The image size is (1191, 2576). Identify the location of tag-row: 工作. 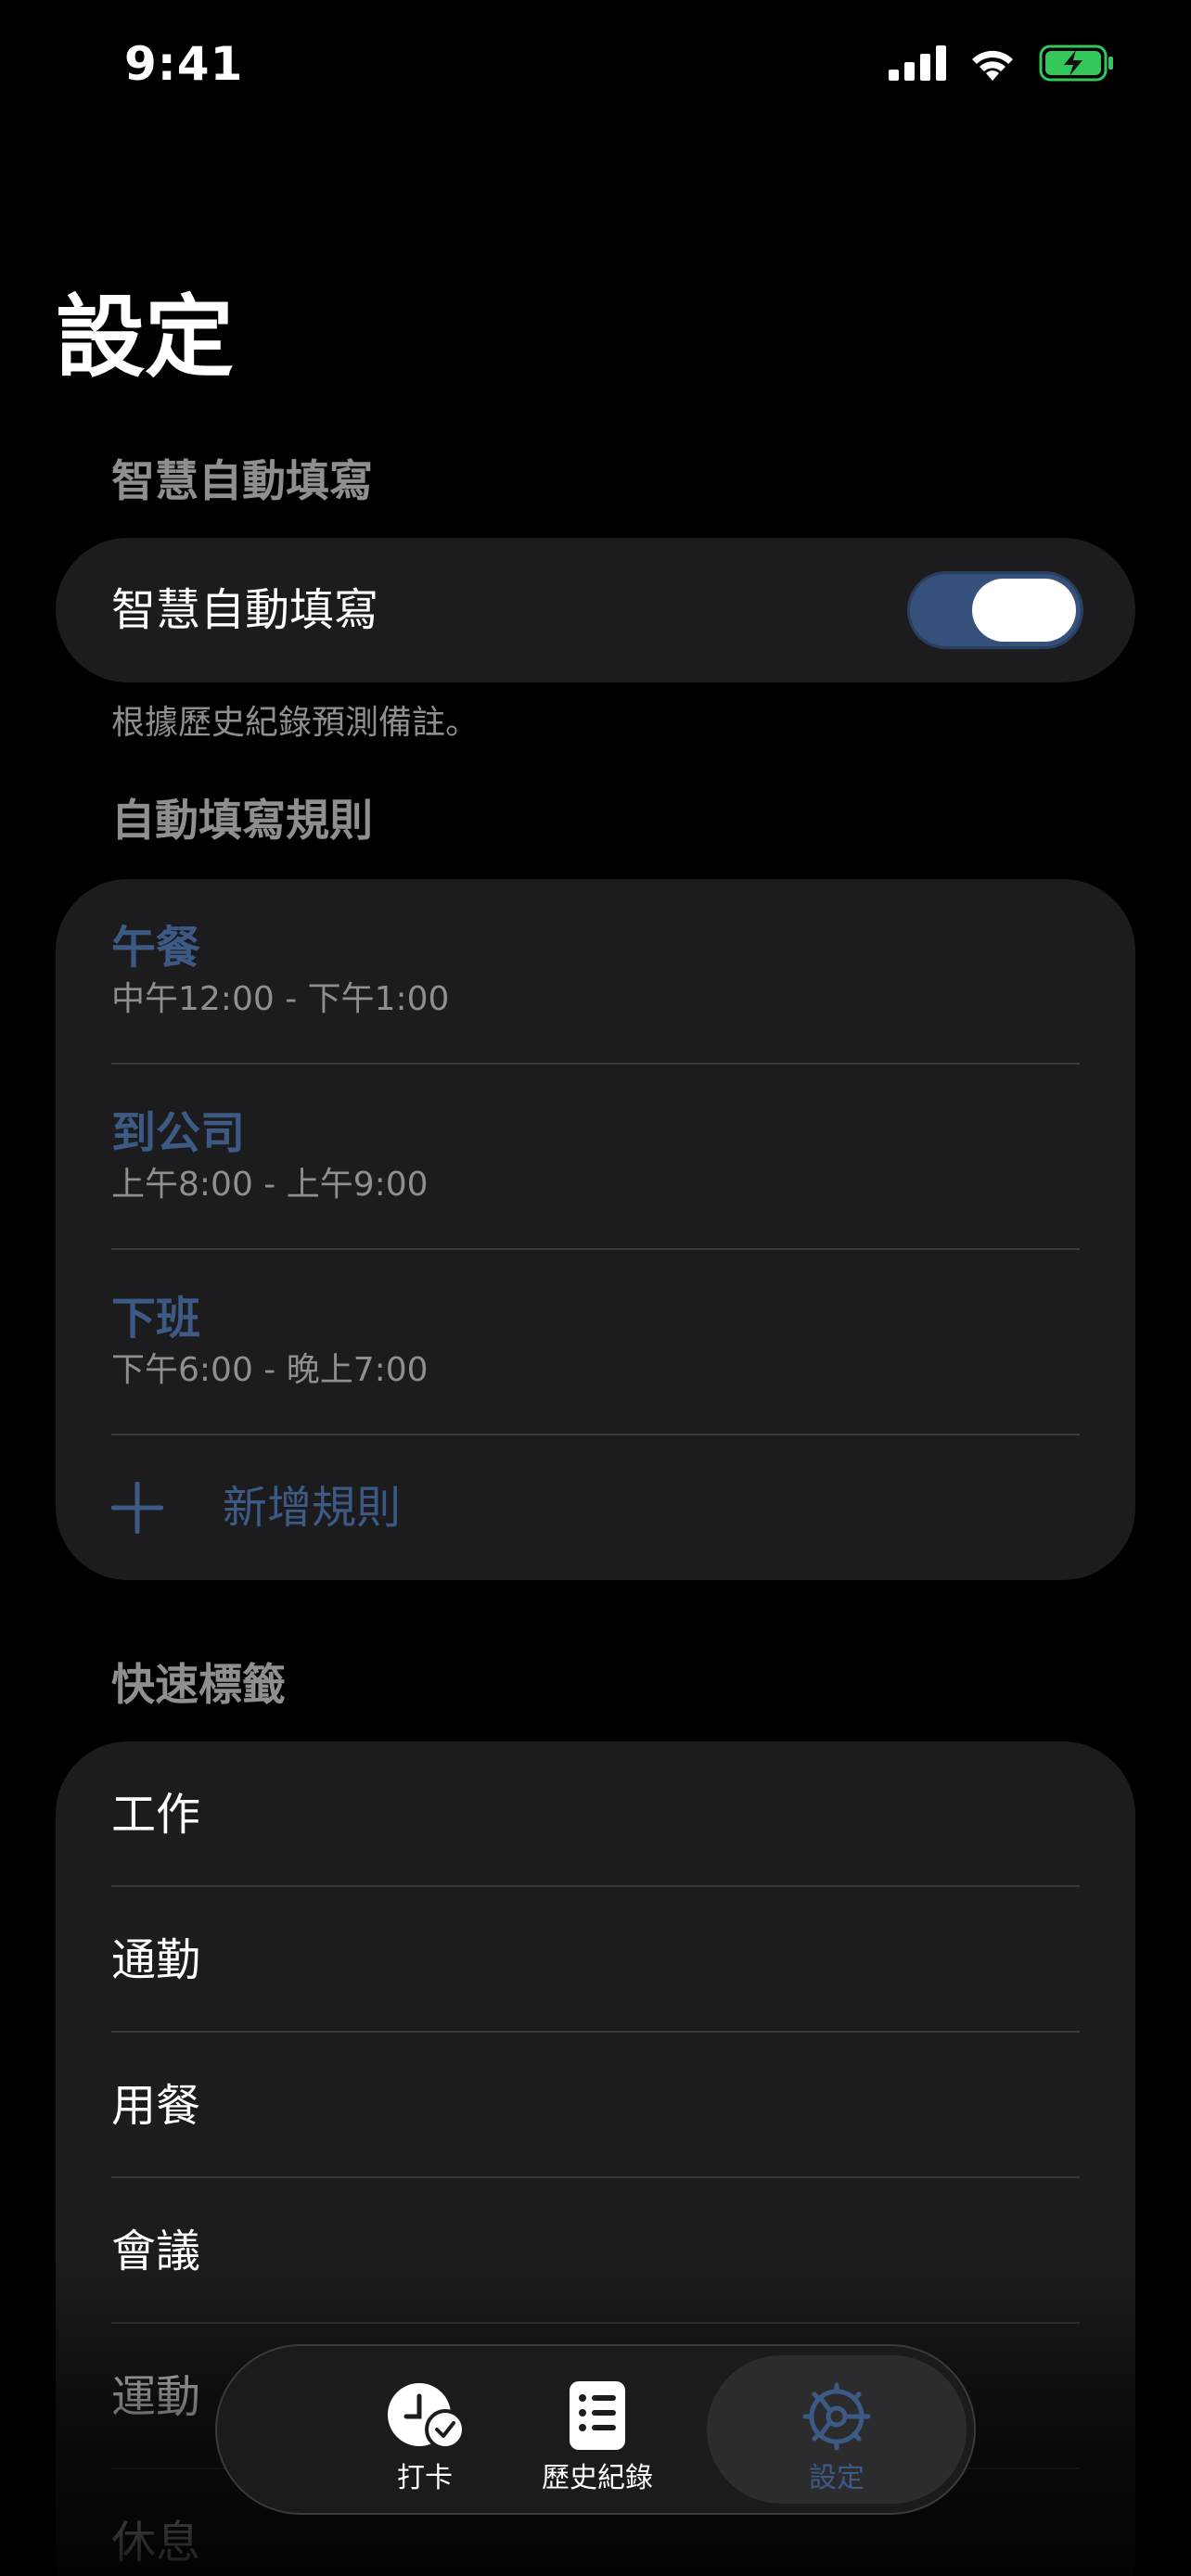
(595, 1814).